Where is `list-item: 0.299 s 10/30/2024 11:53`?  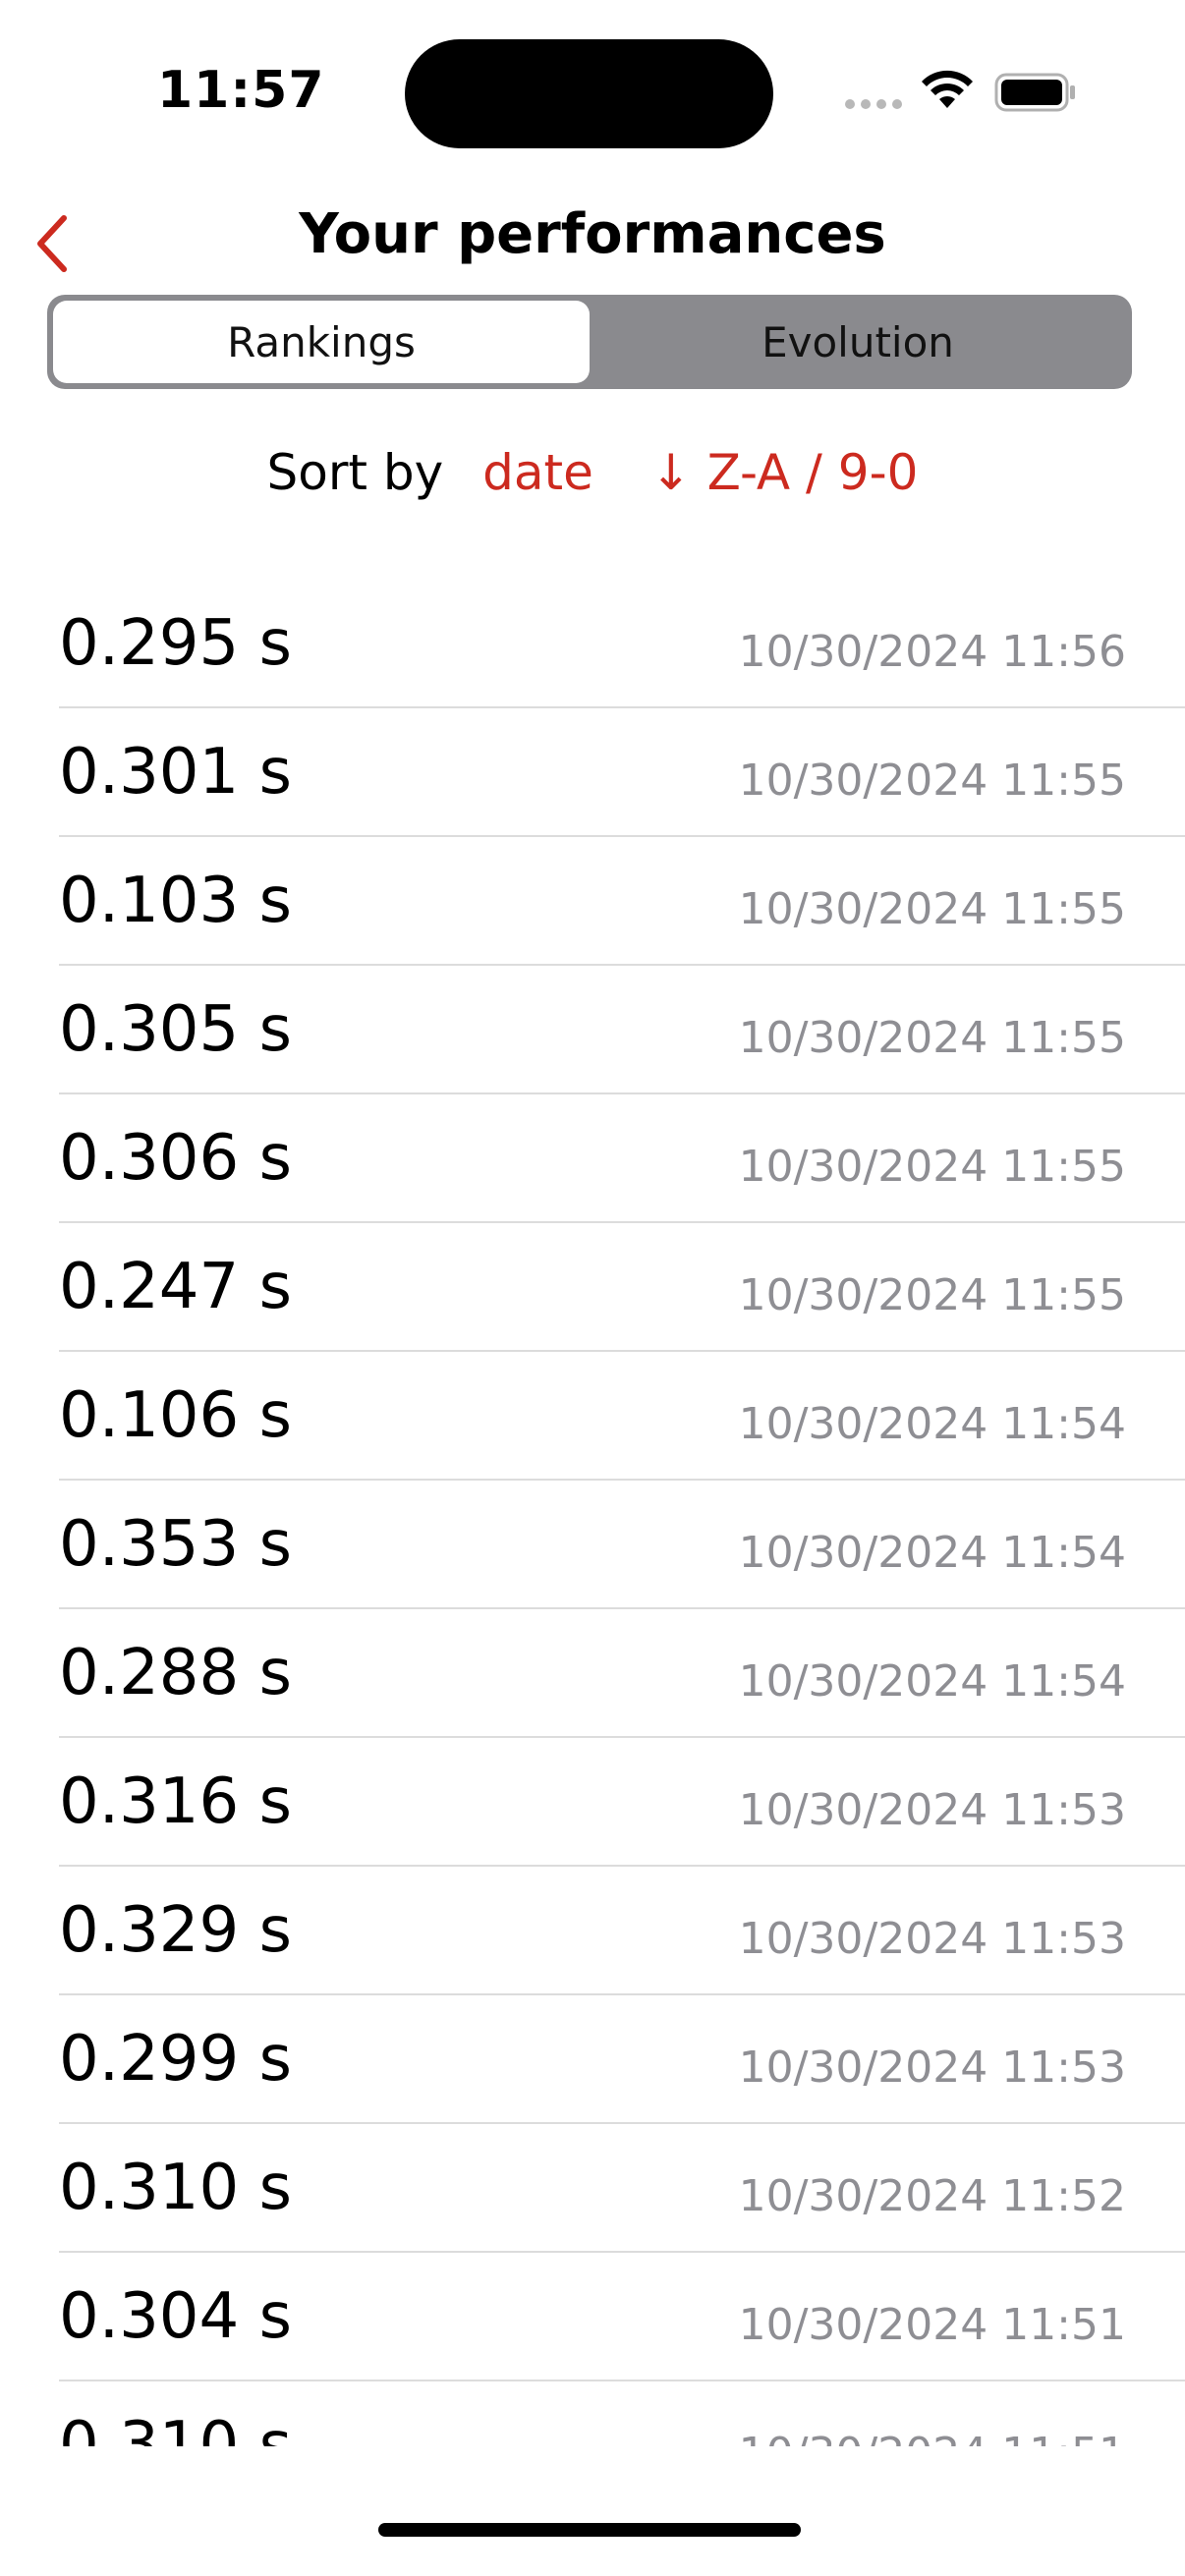
list-item: 0.299 s 10/30/2024 11:53 is located at coordinates (622, 2059).